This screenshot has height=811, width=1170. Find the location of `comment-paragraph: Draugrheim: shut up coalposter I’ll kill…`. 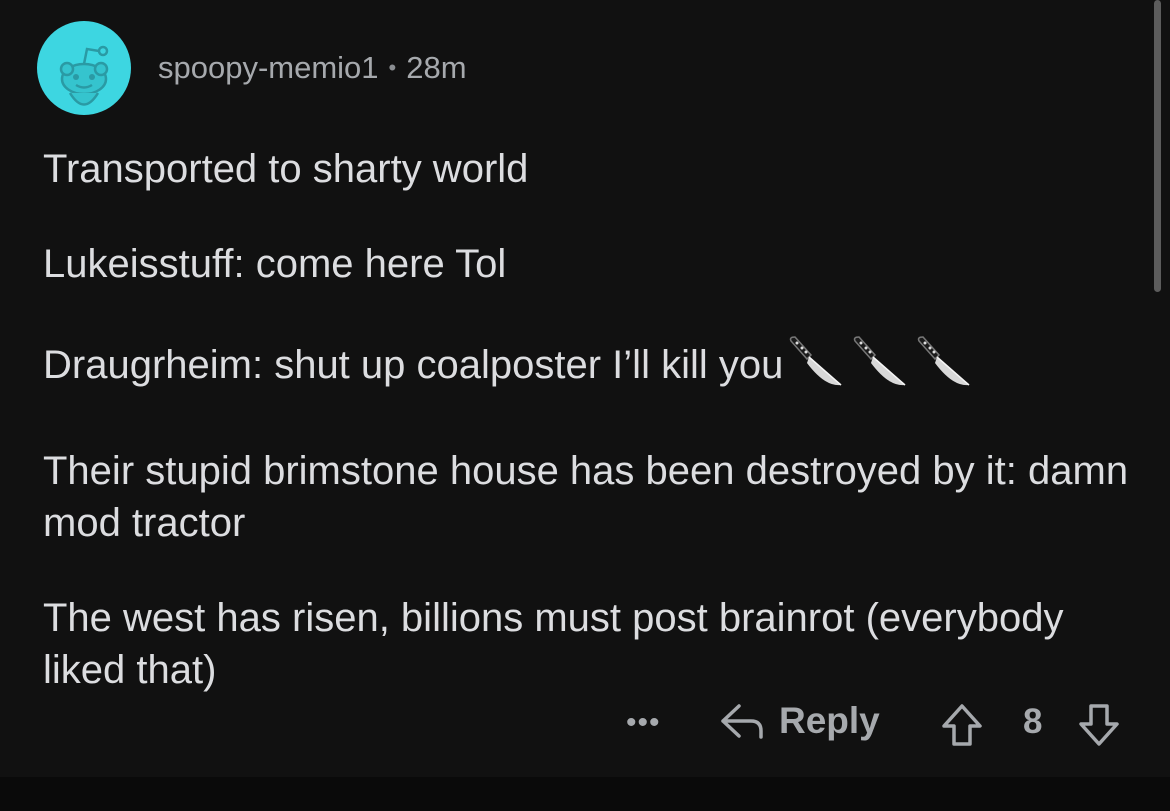

comment-paragraph: Draugrheim: shut up coalposter I’ll kill… is located at coordinates (588, 367).